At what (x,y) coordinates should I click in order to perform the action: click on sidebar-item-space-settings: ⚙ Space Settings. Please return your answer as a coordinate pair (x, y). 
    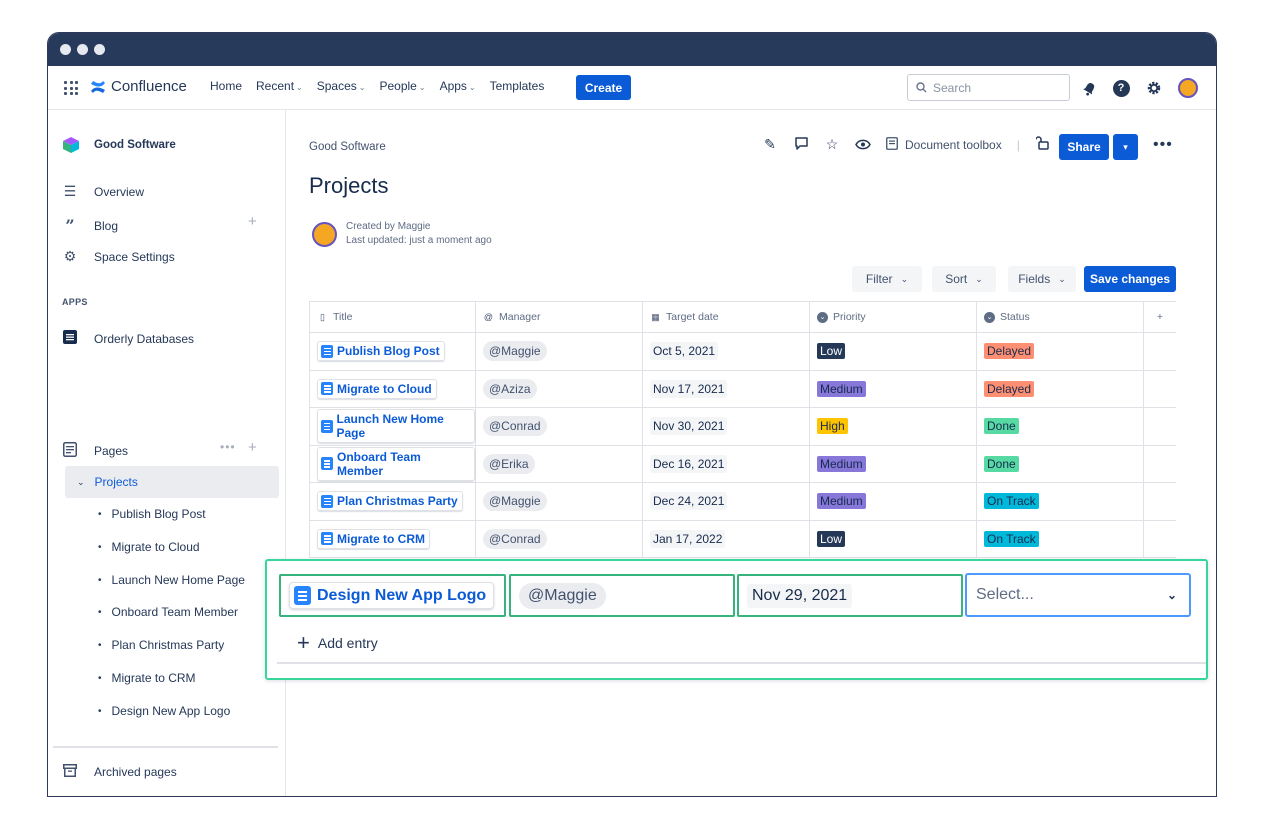
    Looking at the image, I should click on (118, 256).